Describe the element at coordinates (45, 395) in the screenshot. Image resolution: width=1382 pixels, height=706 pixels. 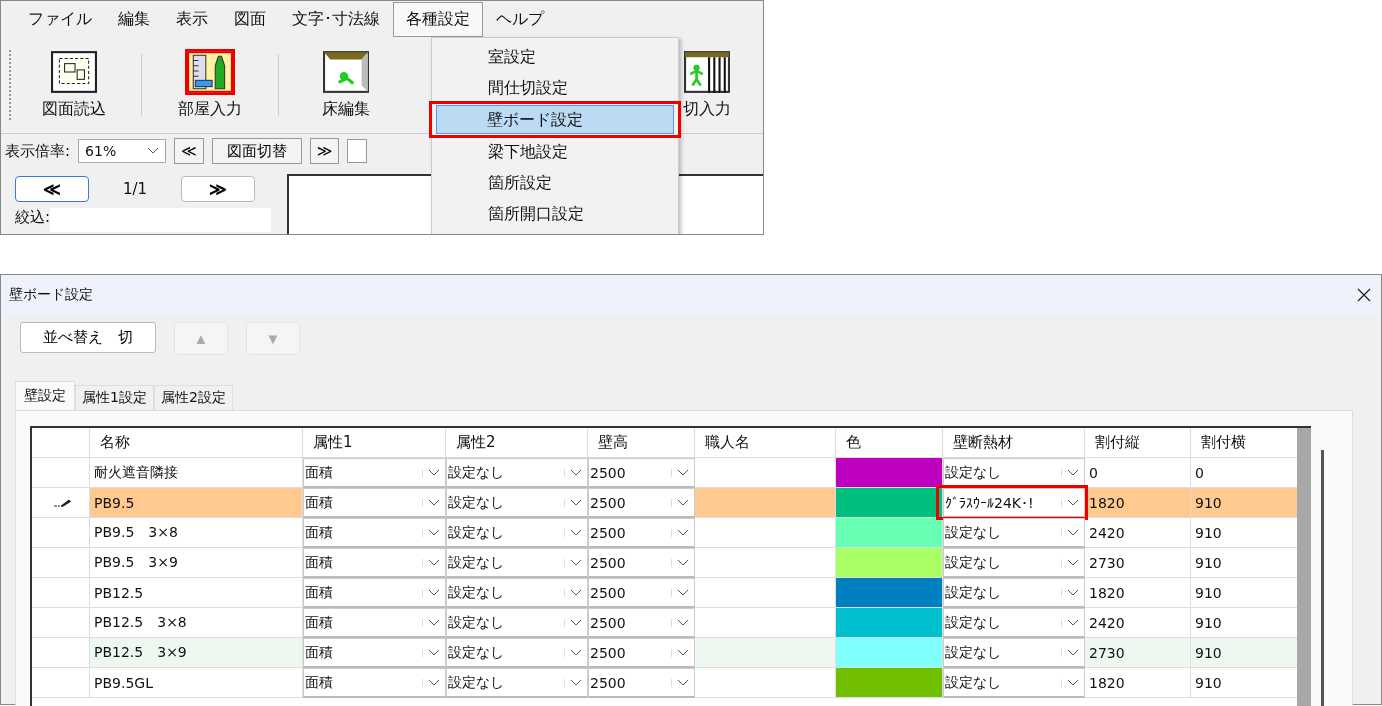
I see `tab: 壁設定` at that location.